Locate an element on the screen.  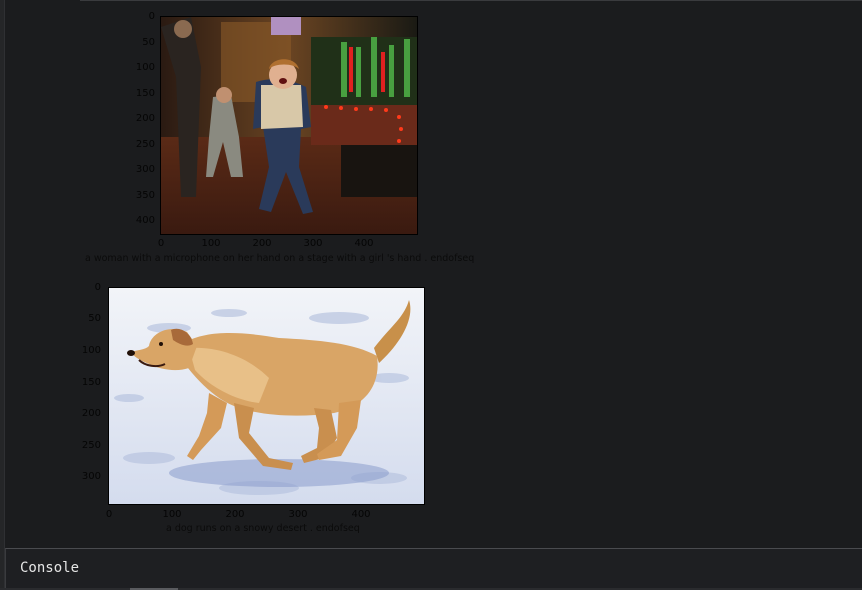
console-panel-header: Console is located at coordinates (433, 568).